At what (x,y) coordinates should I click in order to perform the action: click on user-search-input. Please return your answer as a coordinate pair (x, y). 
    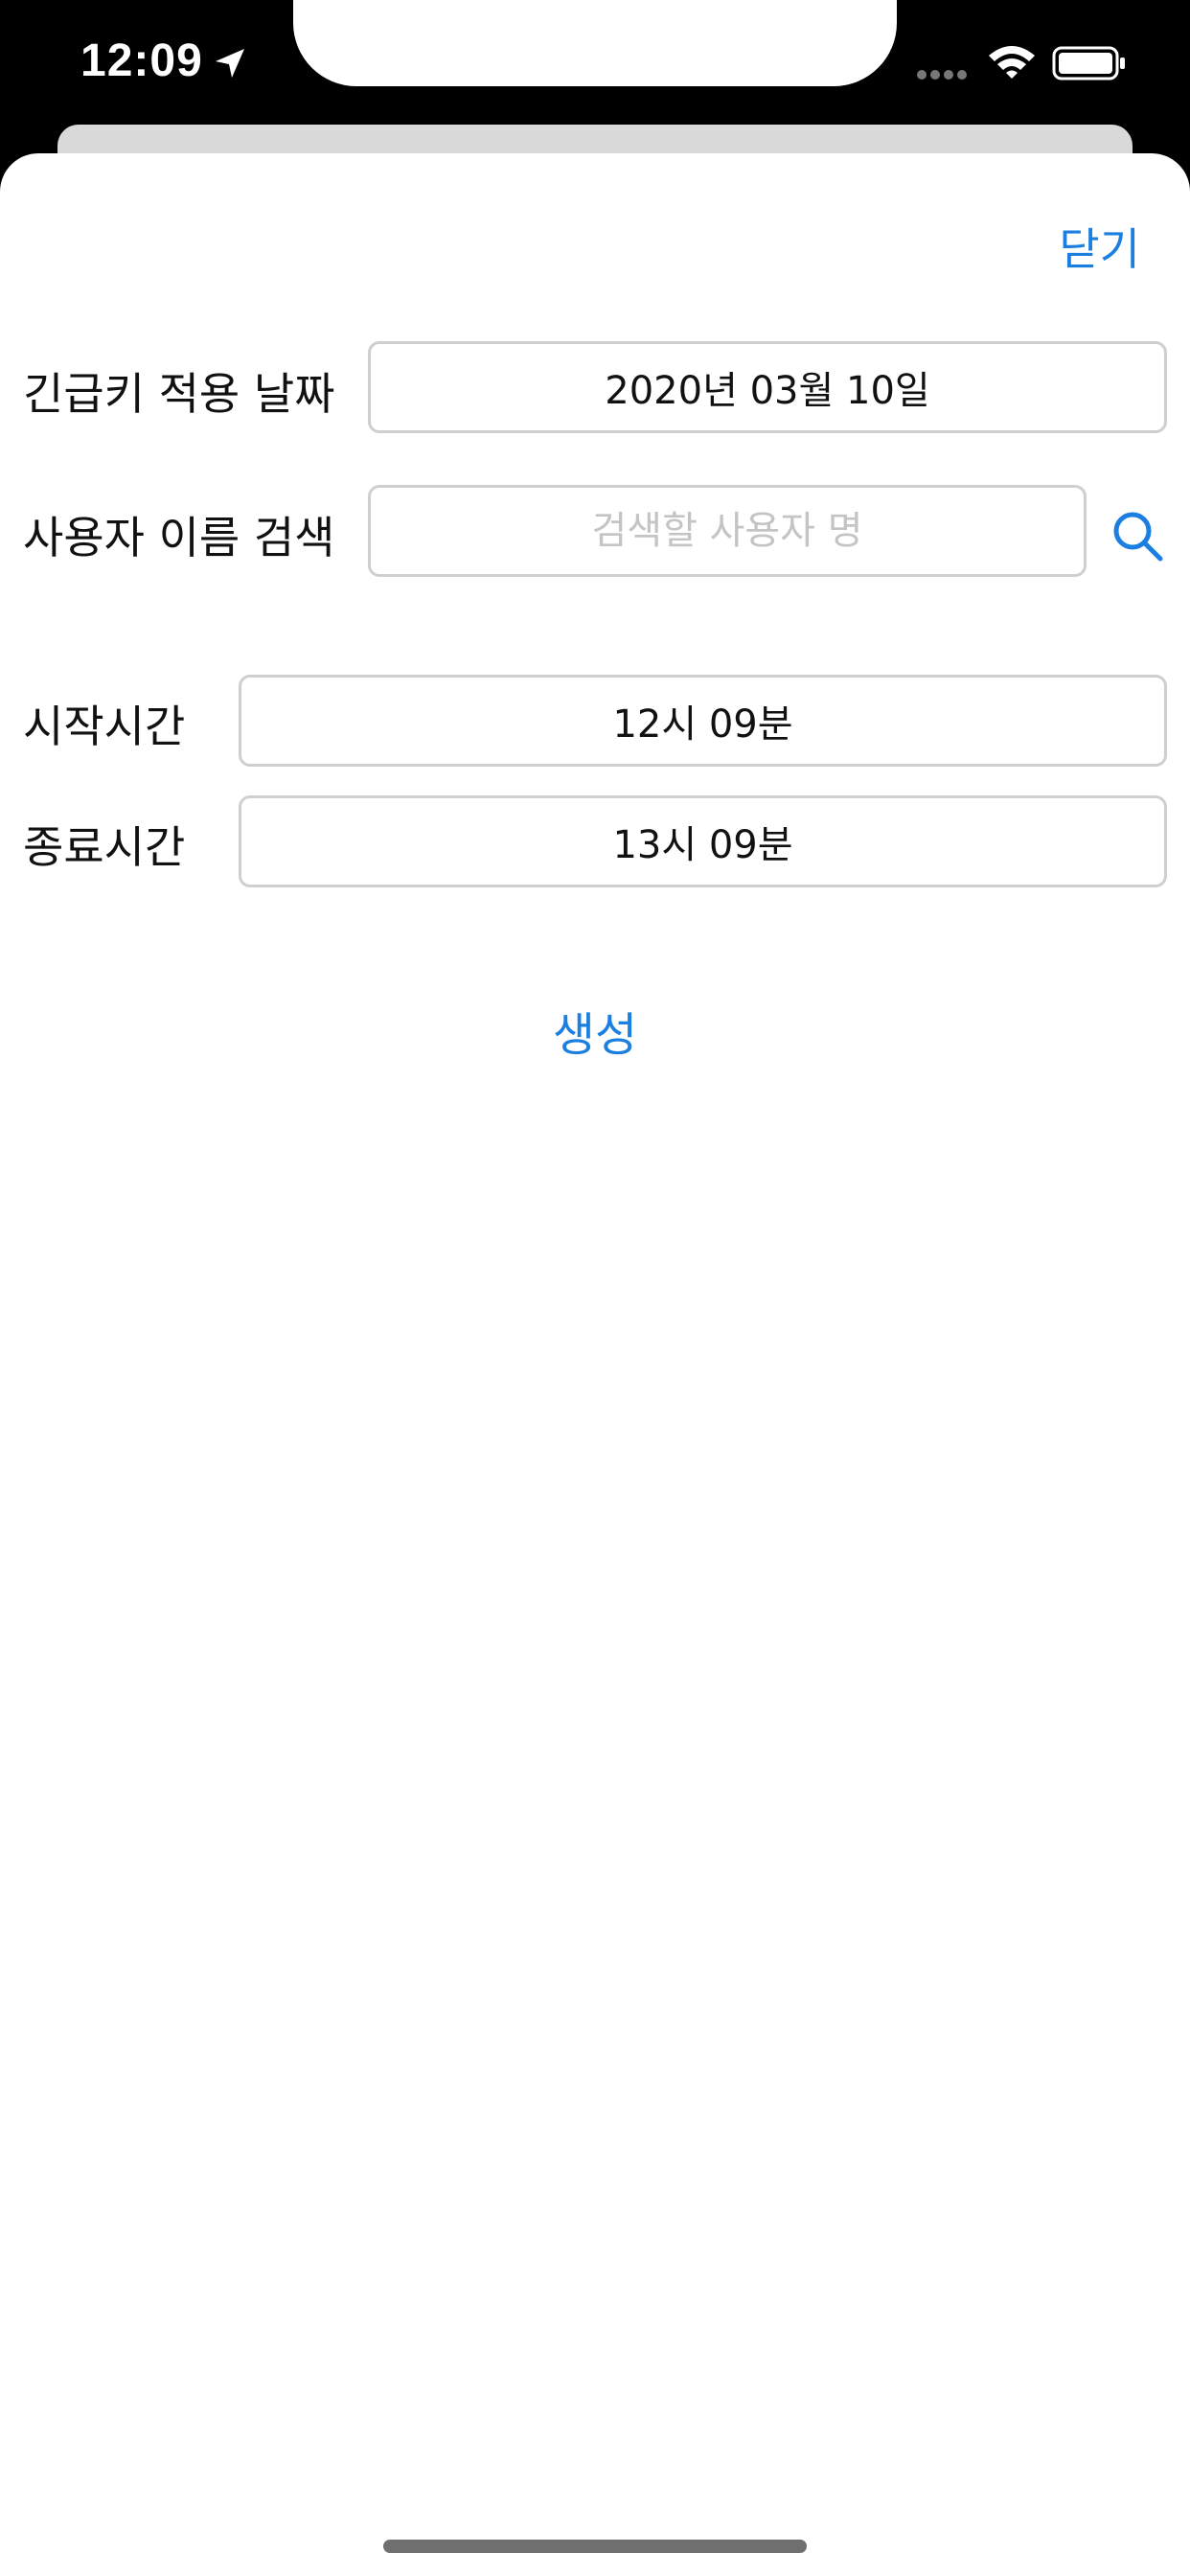
    Looking at the image, I should click on (728, 531).